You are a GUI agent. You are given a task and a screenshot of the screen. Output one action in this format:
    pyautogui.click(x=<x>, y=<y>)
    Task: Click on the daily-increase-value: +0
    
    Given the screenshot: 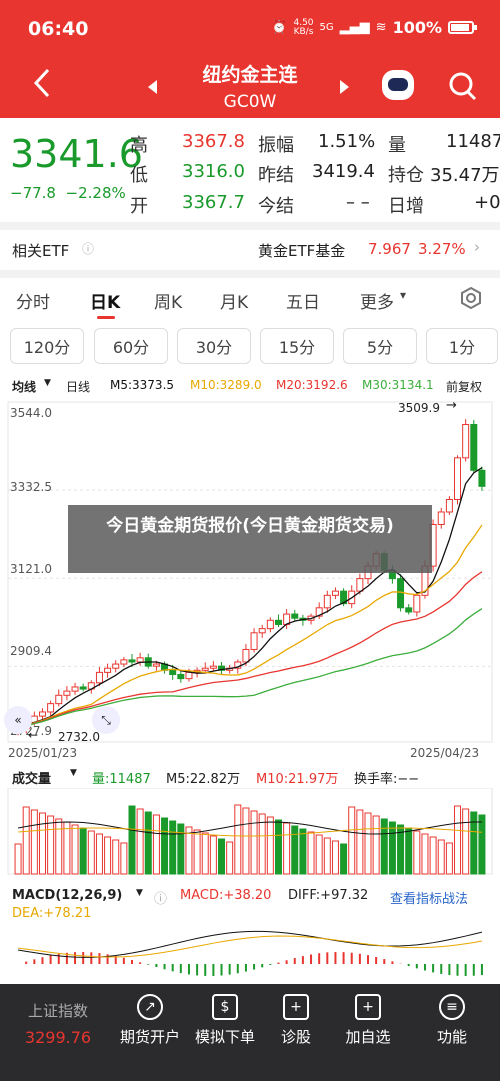 What is the action you would take?
    pyautogui.click(x=487, y=202)
    